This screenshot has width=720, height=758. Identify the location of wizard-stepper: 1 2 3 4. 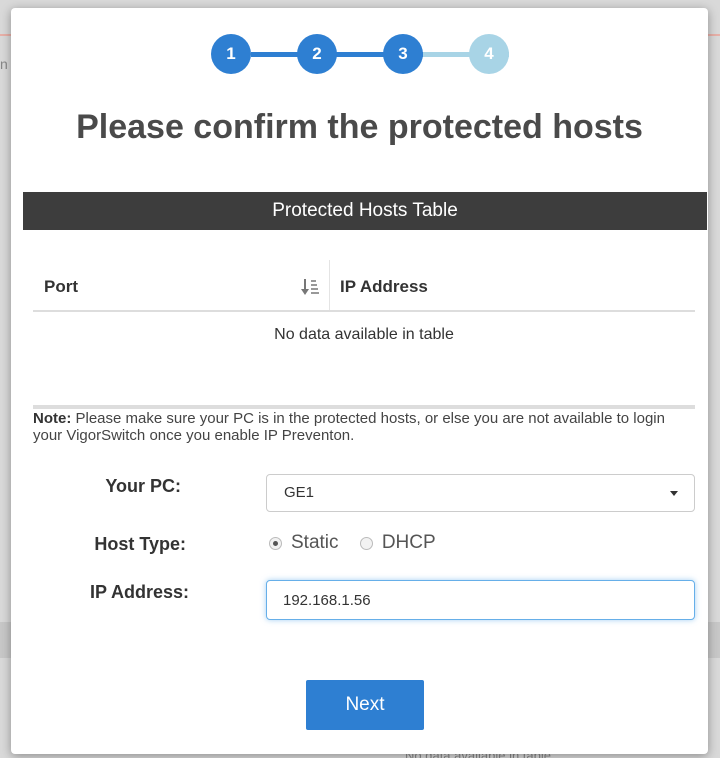
(366, 54).